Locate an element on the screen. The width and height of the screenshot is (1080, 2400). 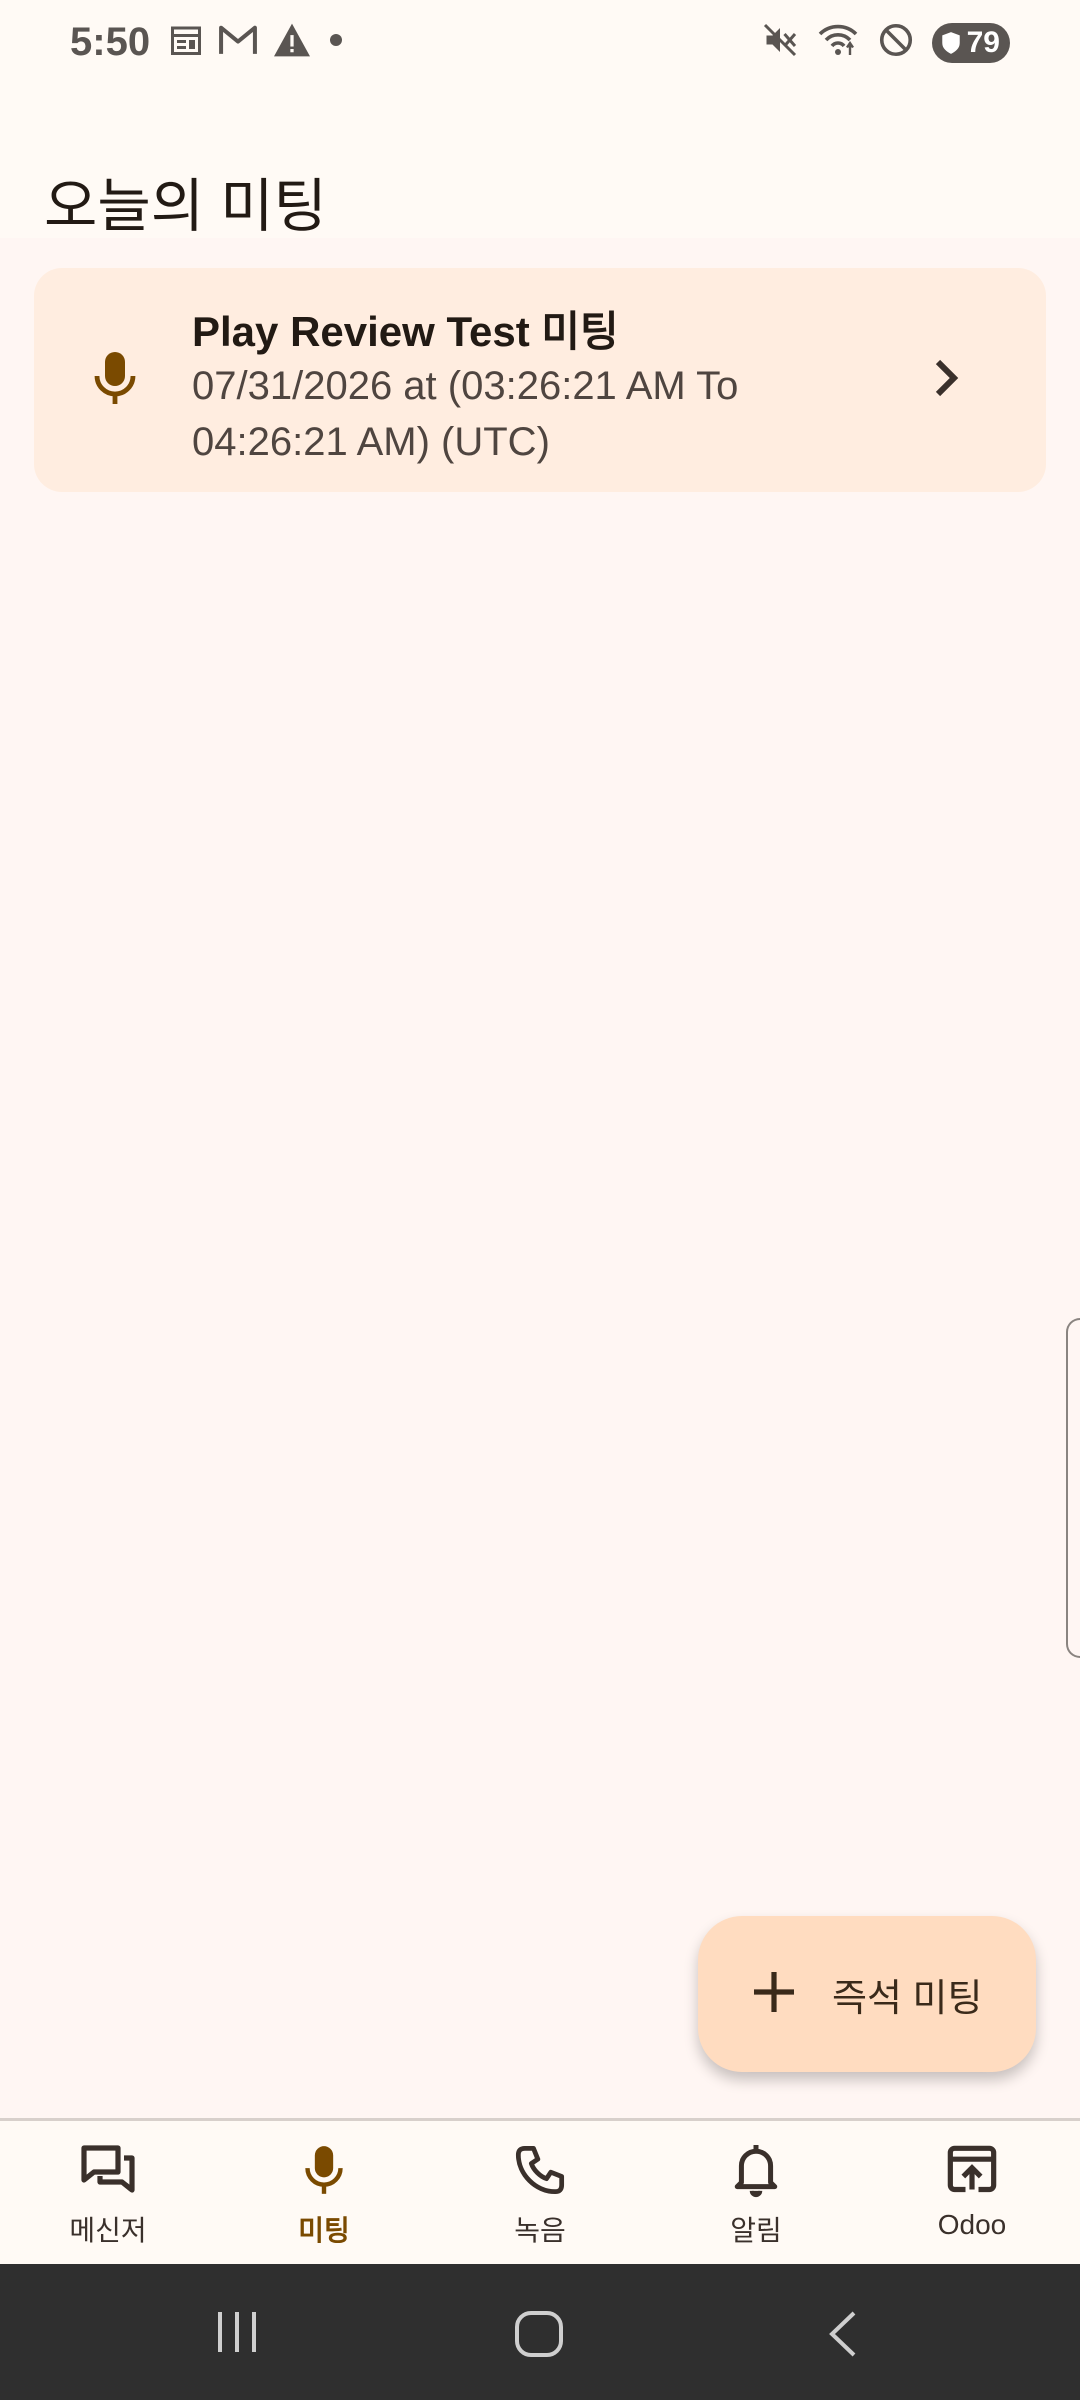
wifi-icon is located at coordinates (838, 42).